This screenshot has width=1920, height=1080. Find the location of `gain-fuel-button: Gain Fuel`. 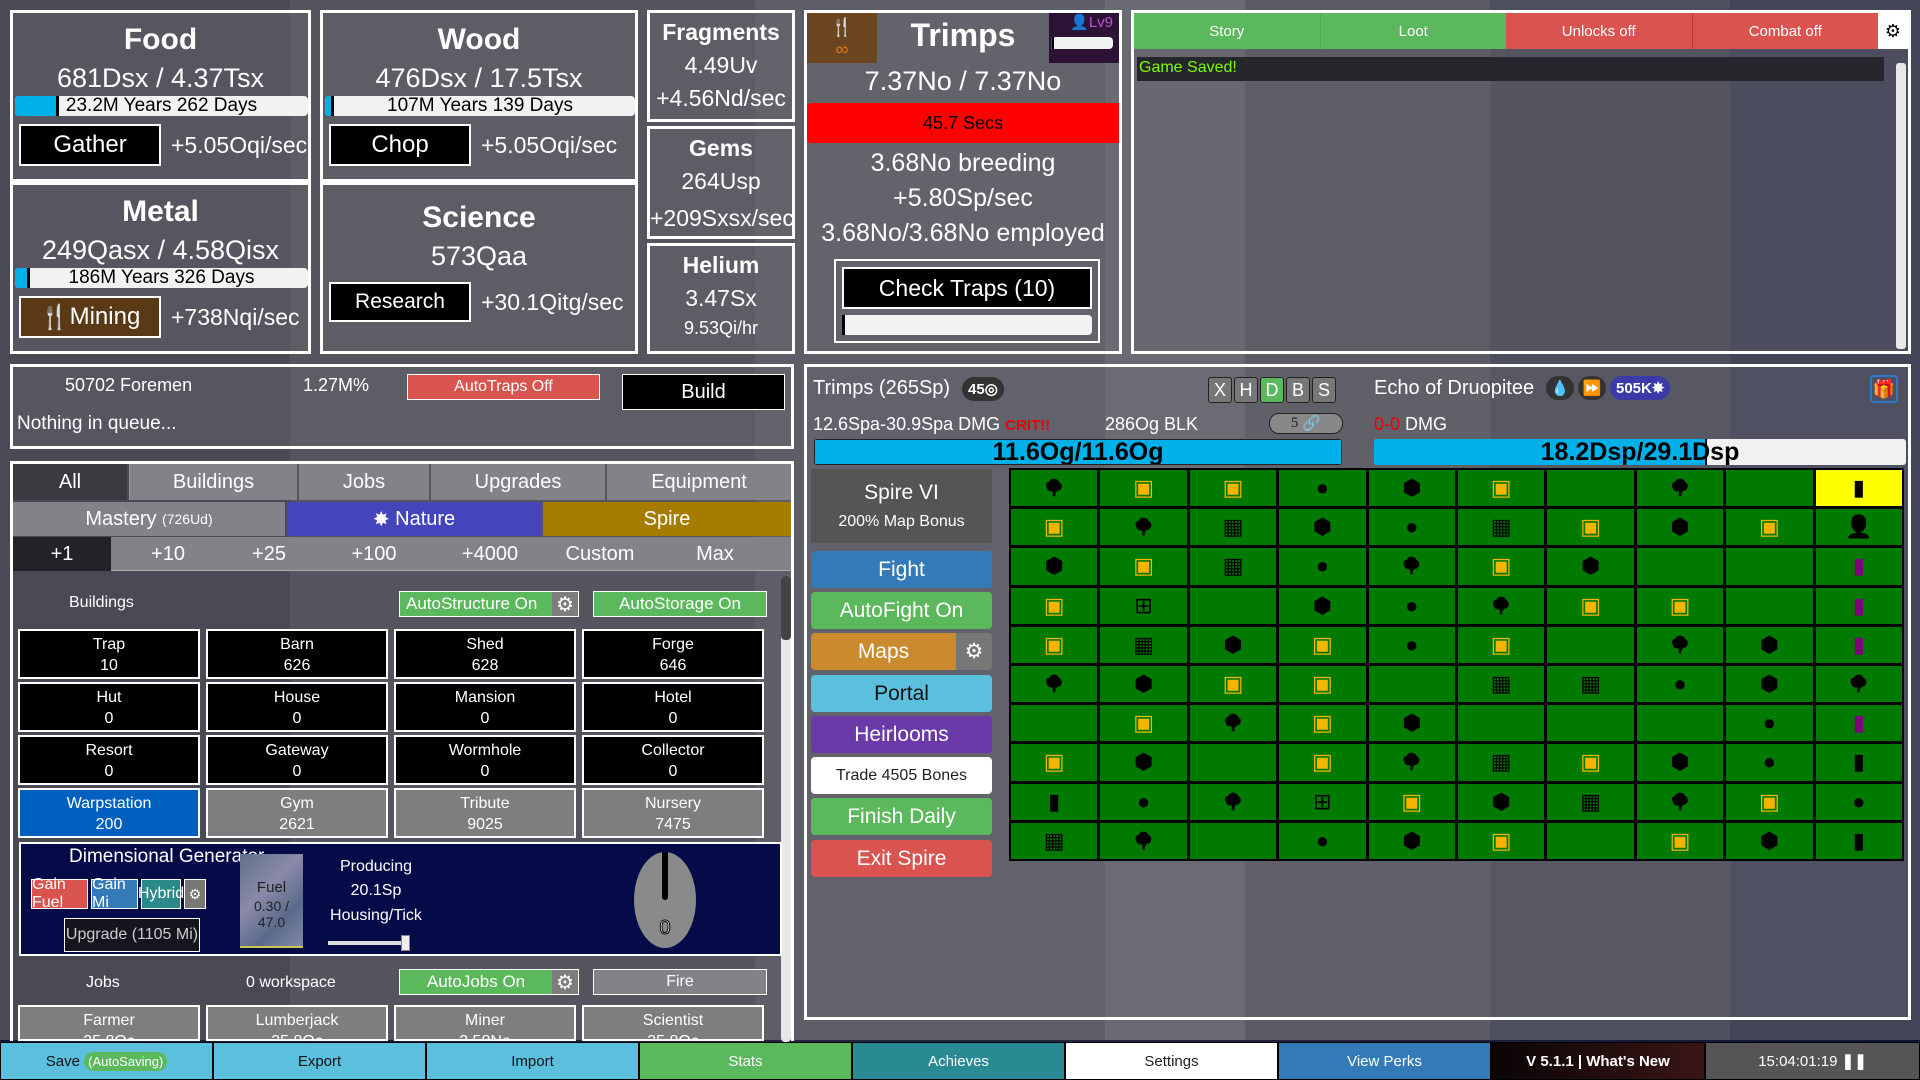

gain-fuel-button: Gain Fuel is located at coordinates (59, 893).